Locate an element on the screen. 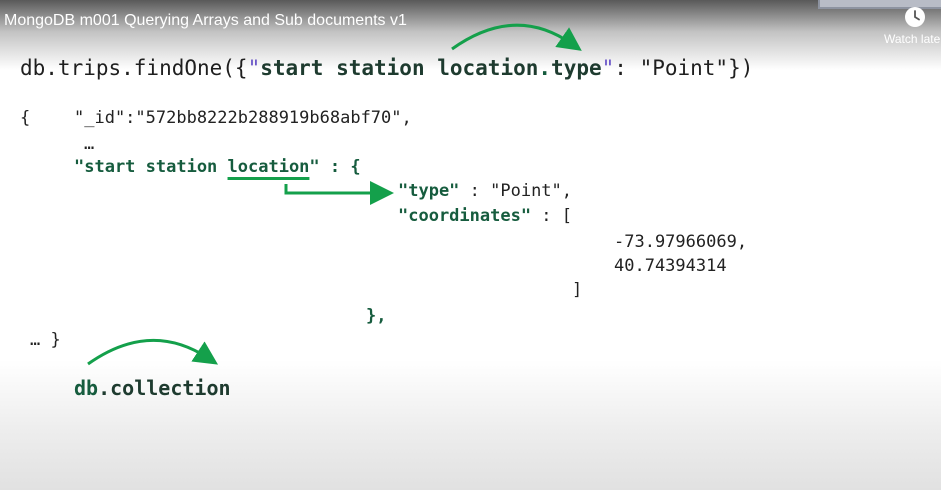 The image size is (941, 490). location-to-type-arrow is located at coordinates (339, 193).